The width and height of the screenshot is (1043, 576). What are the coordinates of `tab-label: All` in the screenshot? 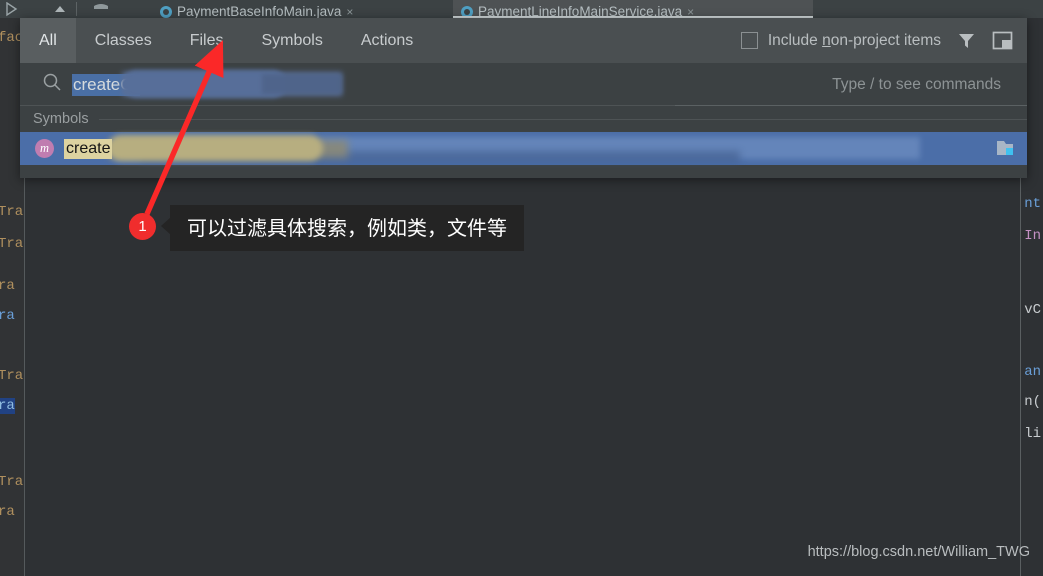 It's located at (48, 40).